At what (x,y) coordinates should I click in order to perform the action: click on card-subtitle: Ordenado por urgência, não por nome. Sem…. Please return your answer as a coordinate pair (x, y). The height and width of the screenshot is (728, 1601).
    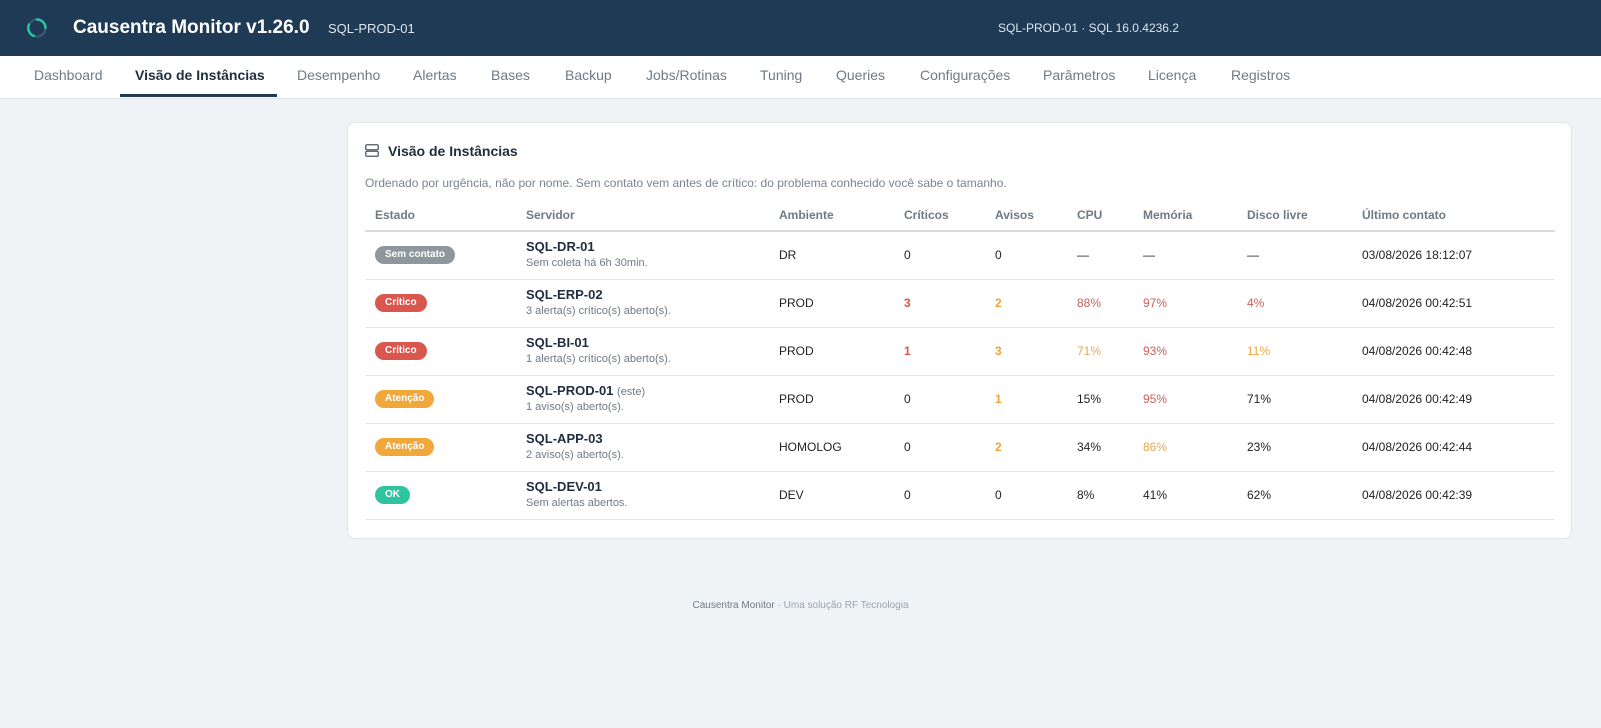
    Looking at the image, I should click on (686, 183).